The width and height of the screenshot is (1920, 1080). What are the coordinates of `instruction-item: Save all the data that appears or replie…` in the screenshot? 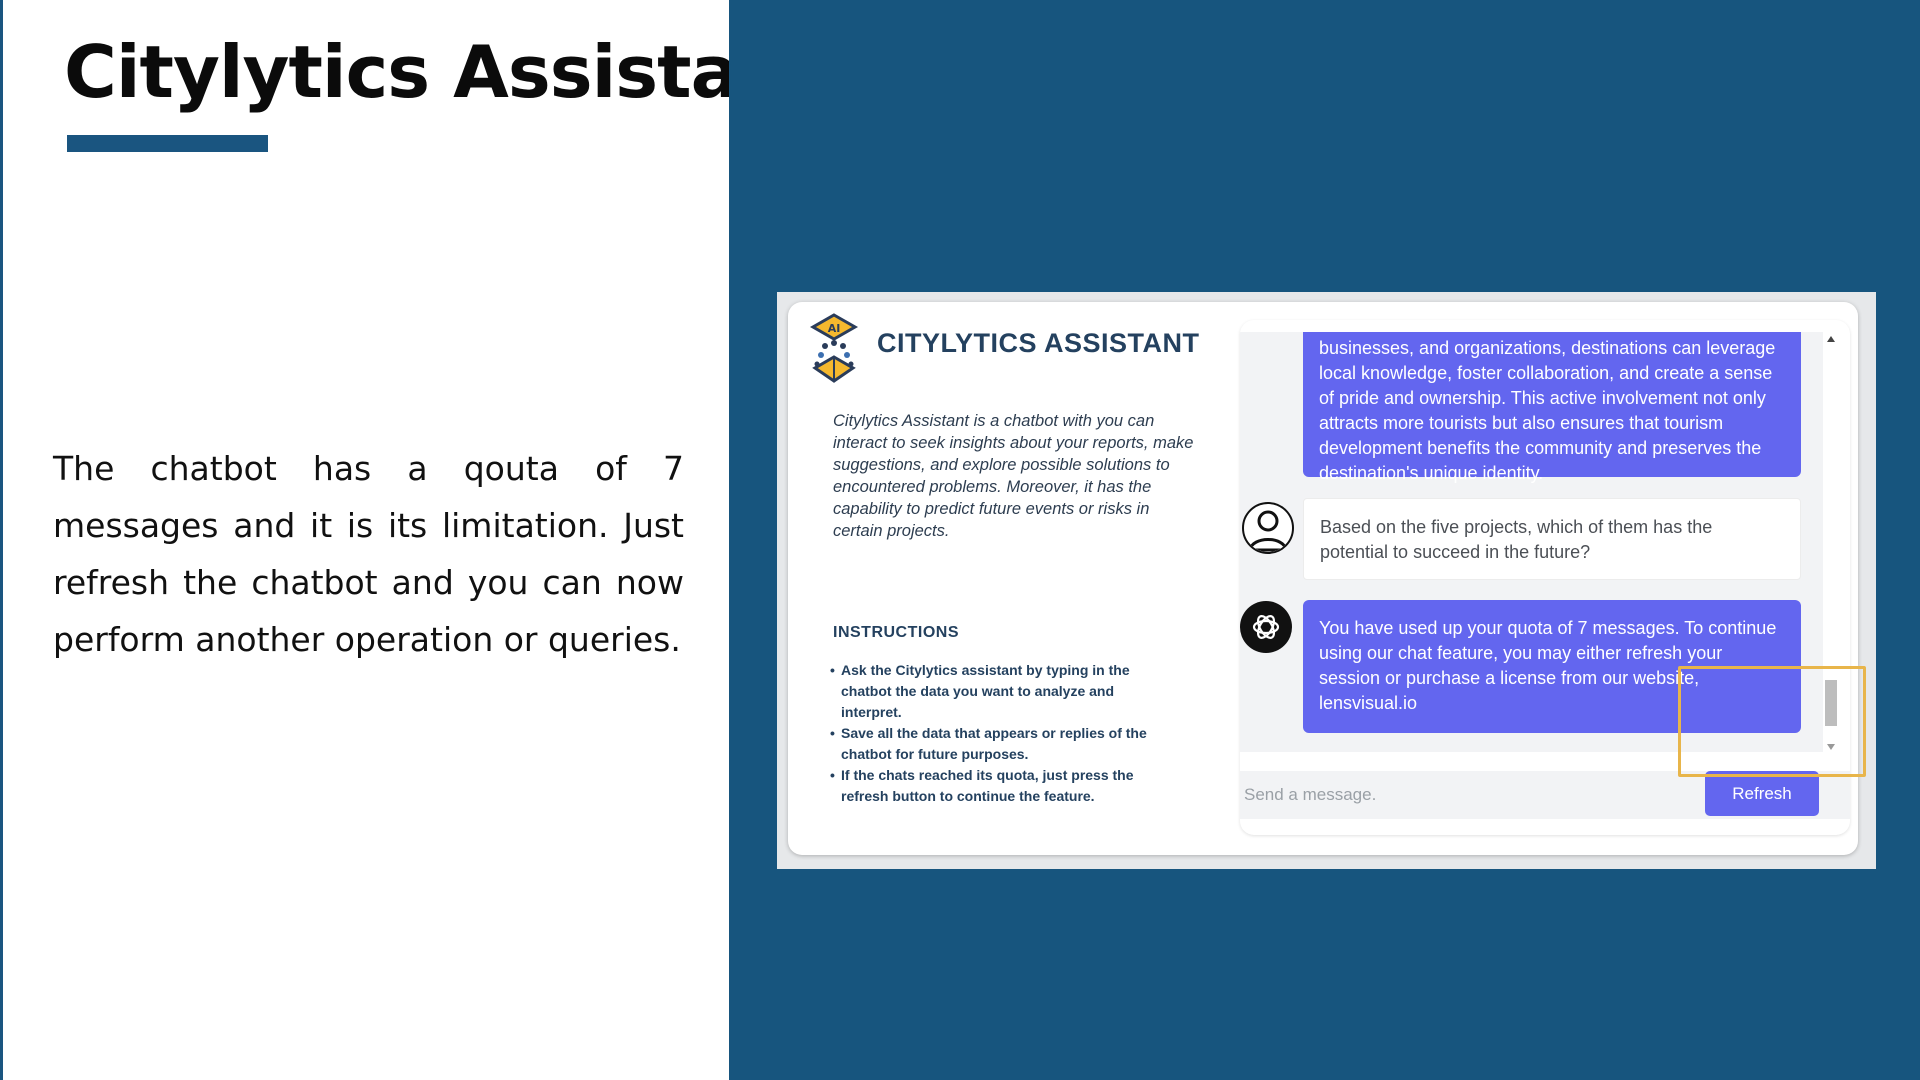 It's located at (1000, 744).